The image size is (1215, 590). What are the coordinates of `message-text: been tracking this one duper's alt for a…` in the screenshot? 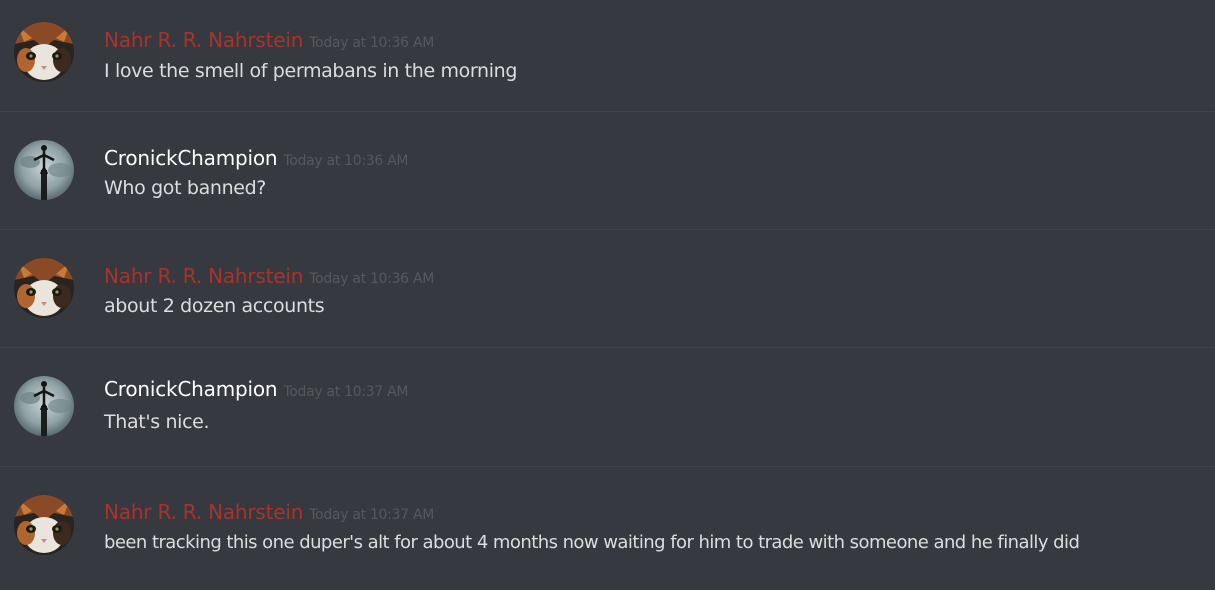 It's located at (592, 542).